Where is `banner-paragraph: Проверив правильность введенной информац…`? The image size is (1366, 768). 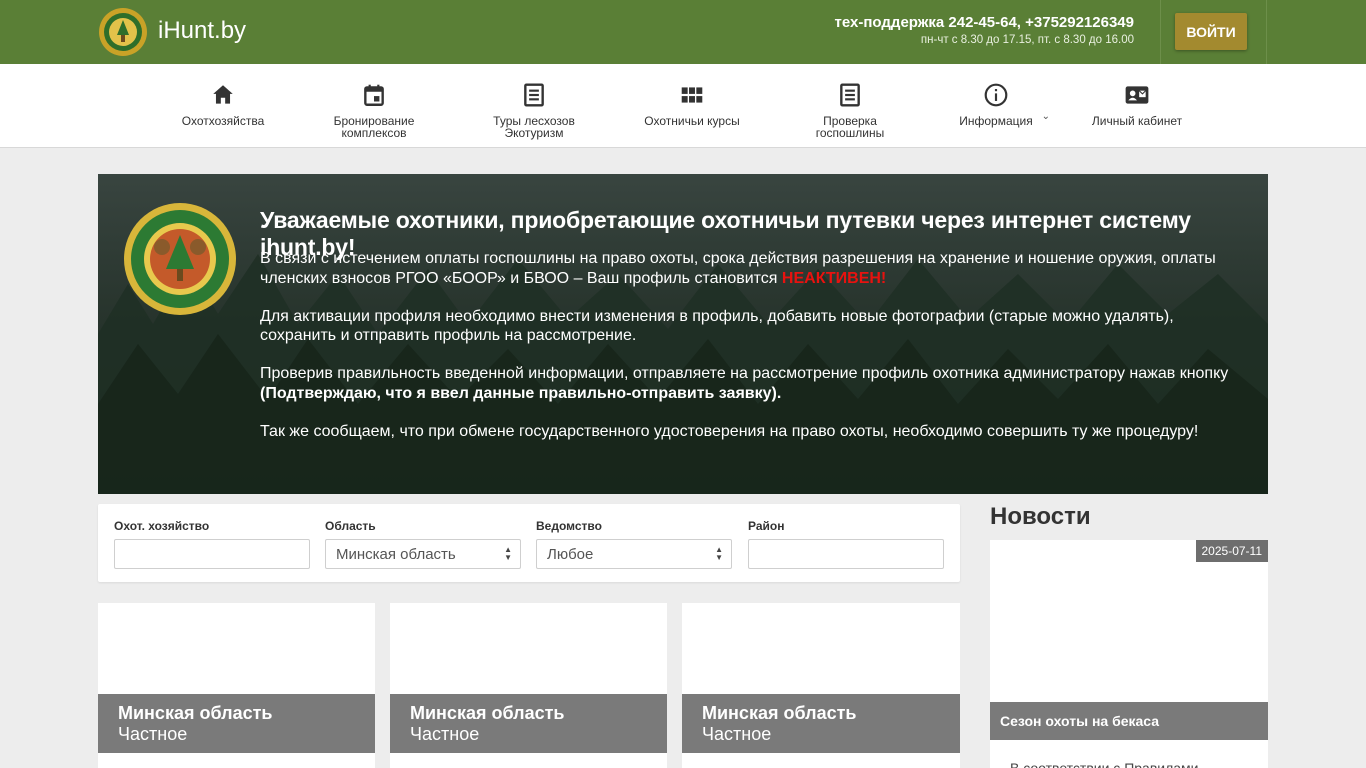
banner-paragraph: Проверив правильность введенной информац… is located at coordinates (750, 383).